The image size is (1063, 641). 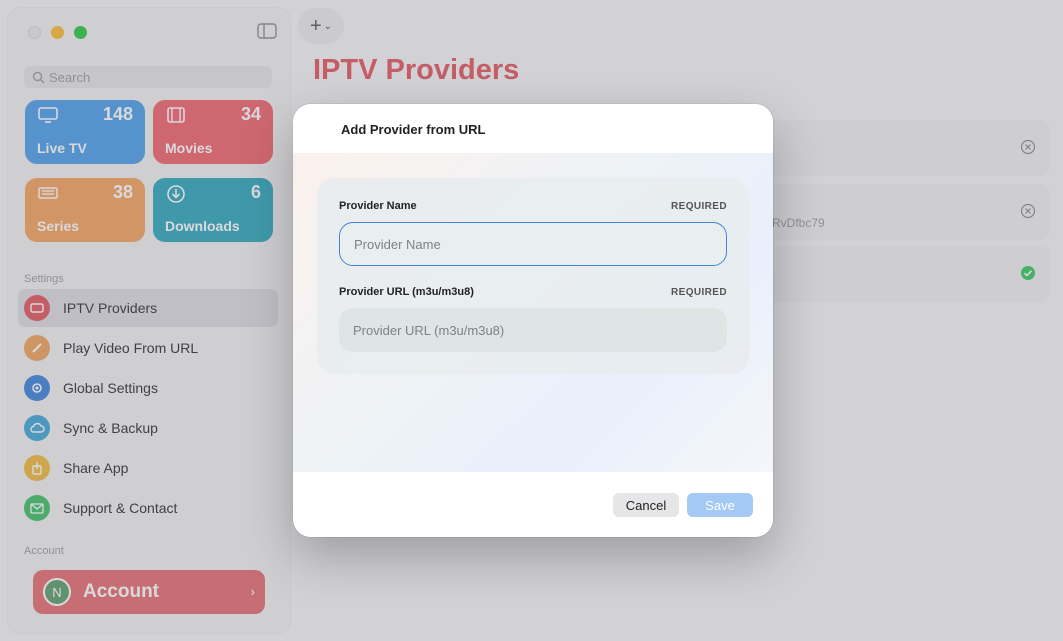 I want to click on dialog-footer: Cancel Save, so click(x=533, y=504).